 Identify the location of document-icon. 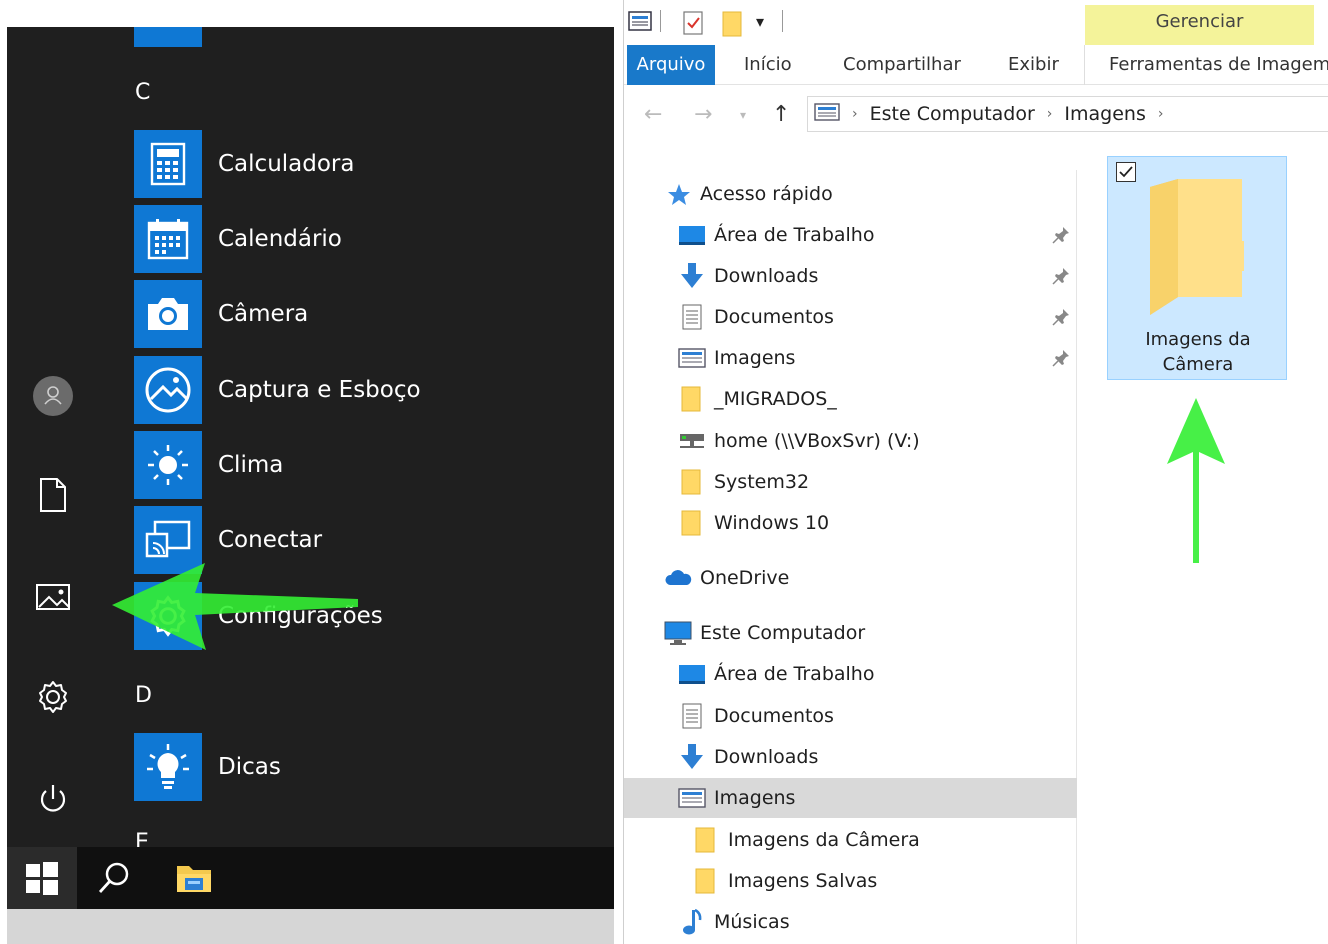
(692, 317).